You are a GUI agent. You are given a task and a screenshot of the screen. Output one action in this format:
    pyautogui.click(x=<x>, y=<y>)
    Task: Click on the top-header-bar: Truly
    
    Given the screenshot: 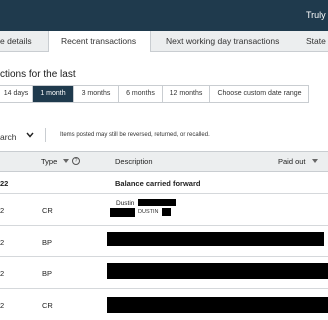 What is the action you would take?
    pyautogui.click(x=164, y=15)
    